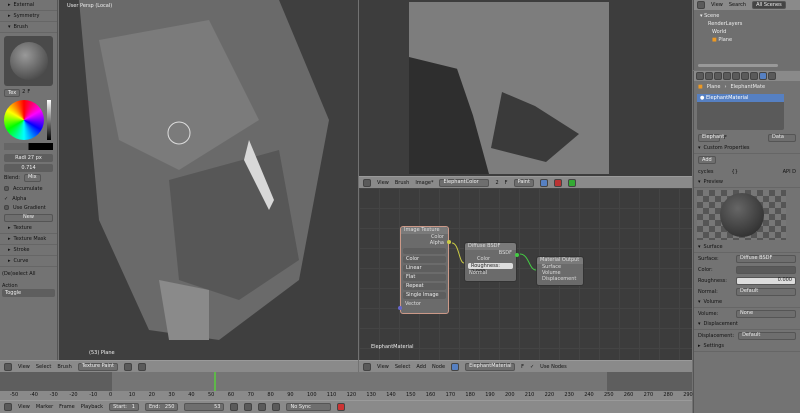 This screenshot has height=413, width=800. Describe the element at coordinates (766, 313) in the screenshot. I see `volume-select: None` at that location.